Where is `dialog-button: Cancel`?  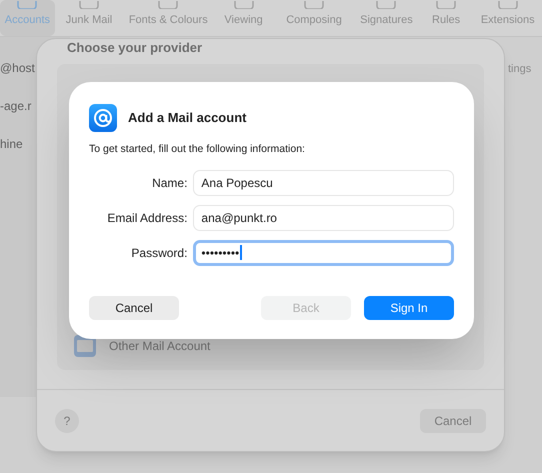 dialog-button: Cancel is located at coordinates (134, 308).